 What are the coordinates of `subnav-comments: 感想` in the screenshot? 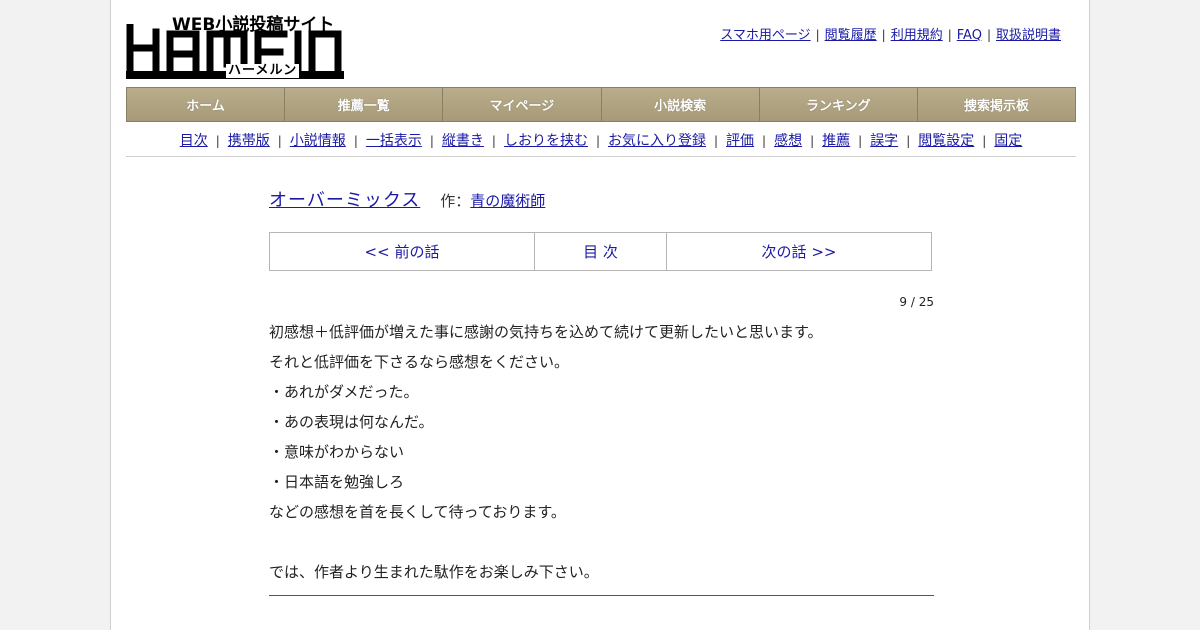 It's located at (788, 141).